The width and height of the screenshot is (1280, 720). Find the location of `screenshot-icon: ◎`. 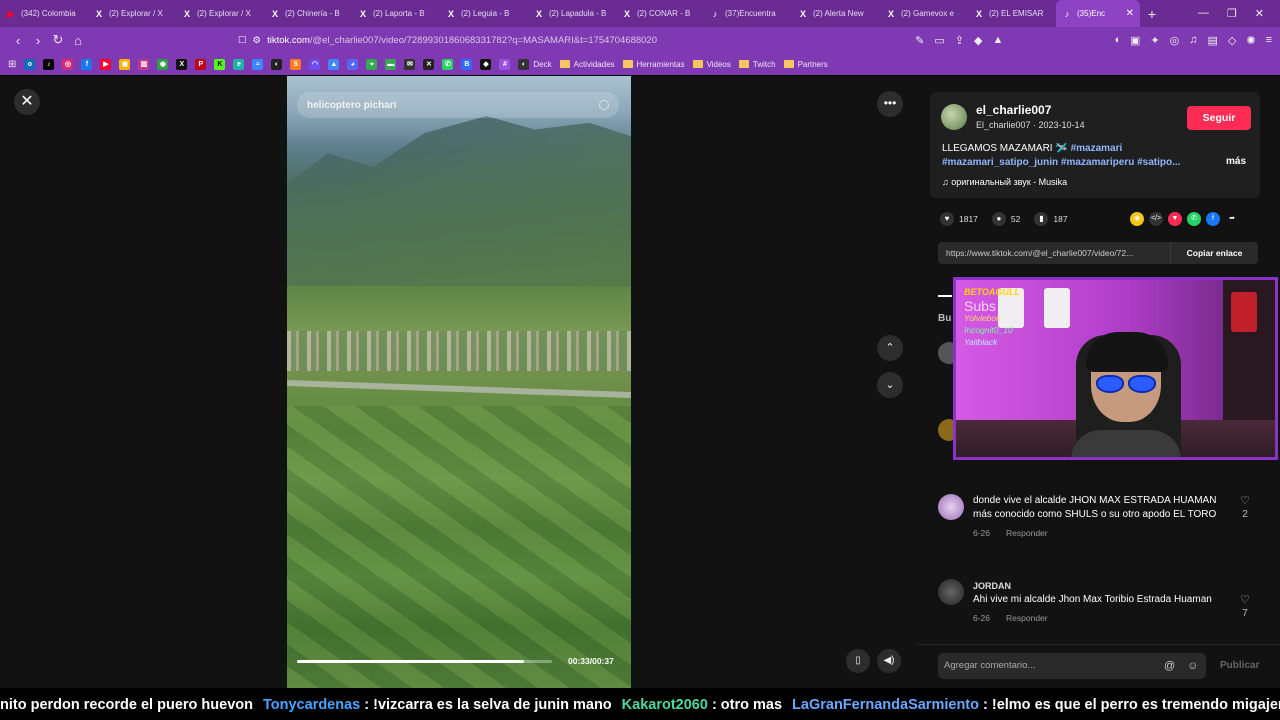

screenshot-icon: ◎ is located at coordinates (1175, 40).